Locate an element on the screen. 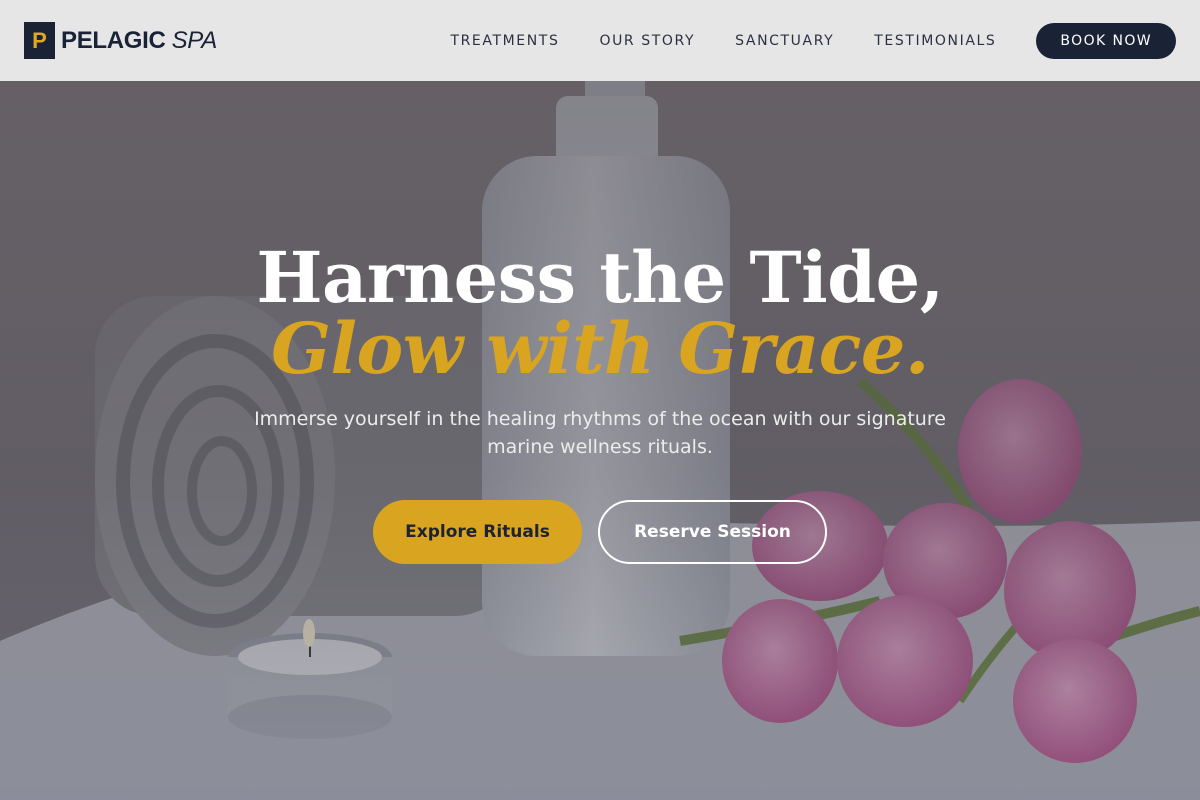 This screenshot has height=800, width=1200. brand-name: PELAGIC SPA is located at coordinates (139, 41).